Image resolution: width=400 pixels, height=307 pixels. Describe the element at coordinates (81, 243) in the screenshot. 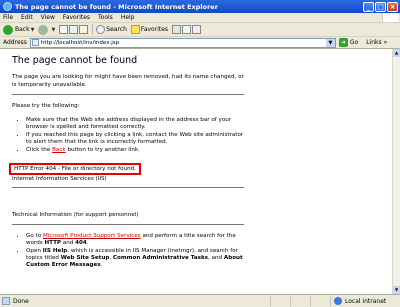

I see `keyword-404: 404` at that location.